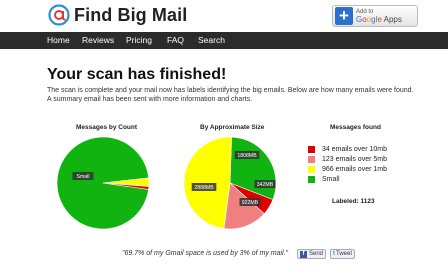 This screenshot has width=448, height=279. I want to click on nav-item-home: Home, so click(58, 40).